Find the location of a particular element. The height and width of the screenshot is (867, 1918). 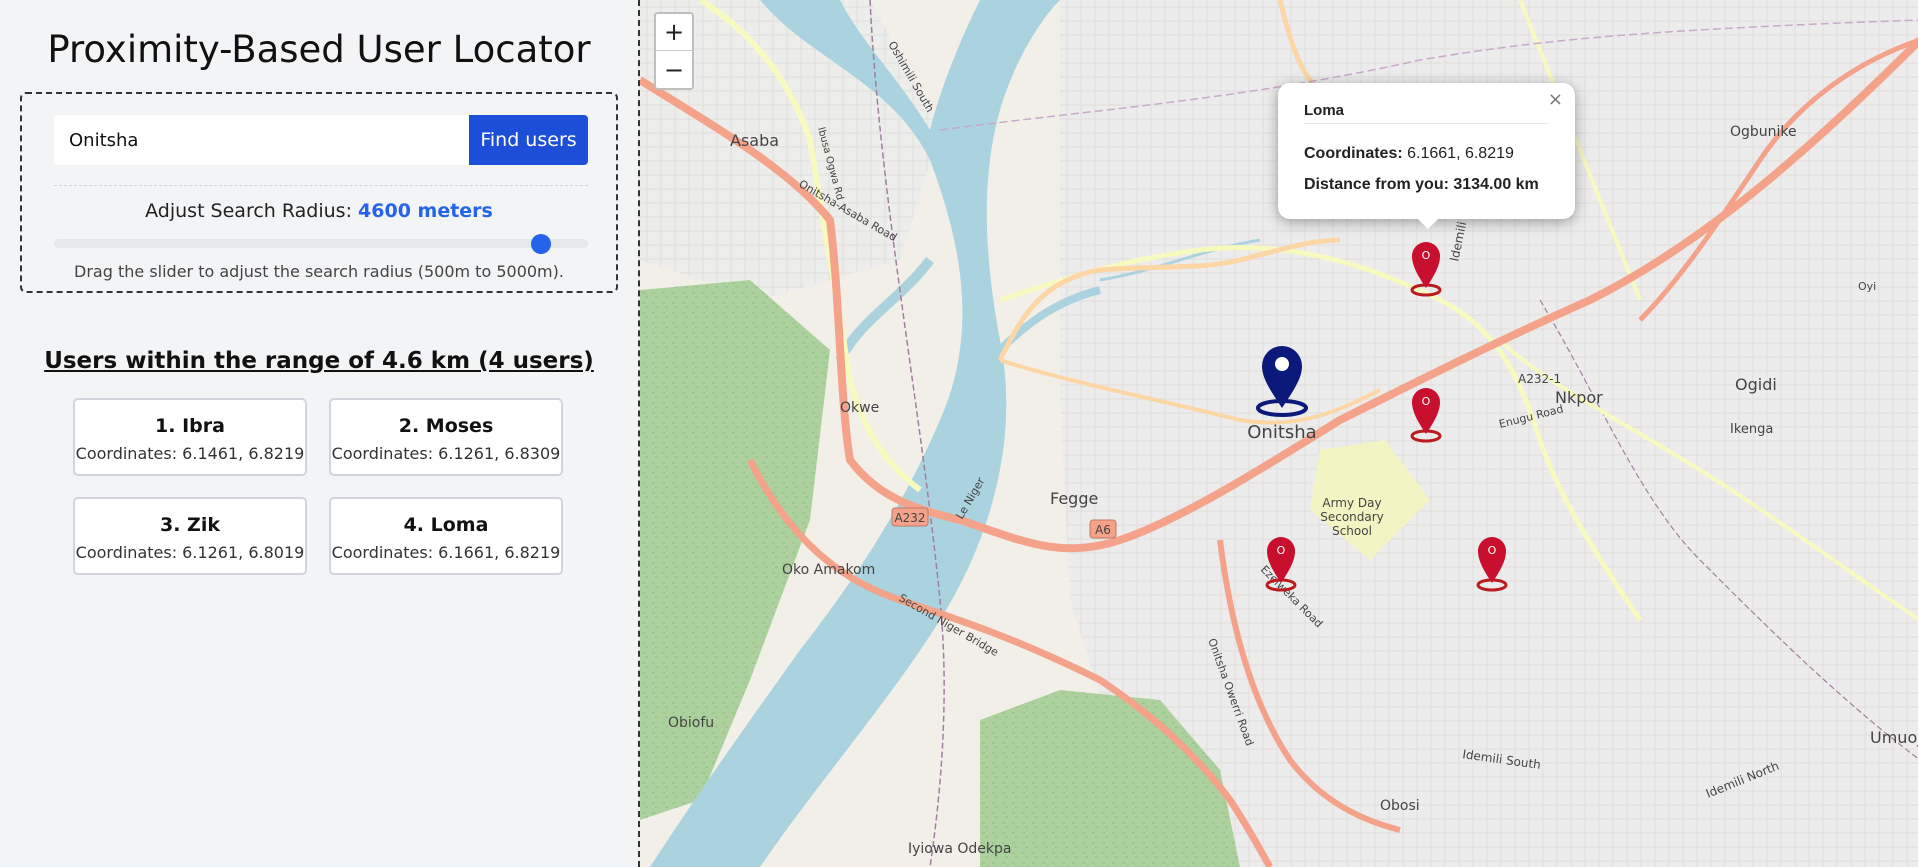

popup-coordinates-label: Coordinates: is located at coordinates (1353, 153).